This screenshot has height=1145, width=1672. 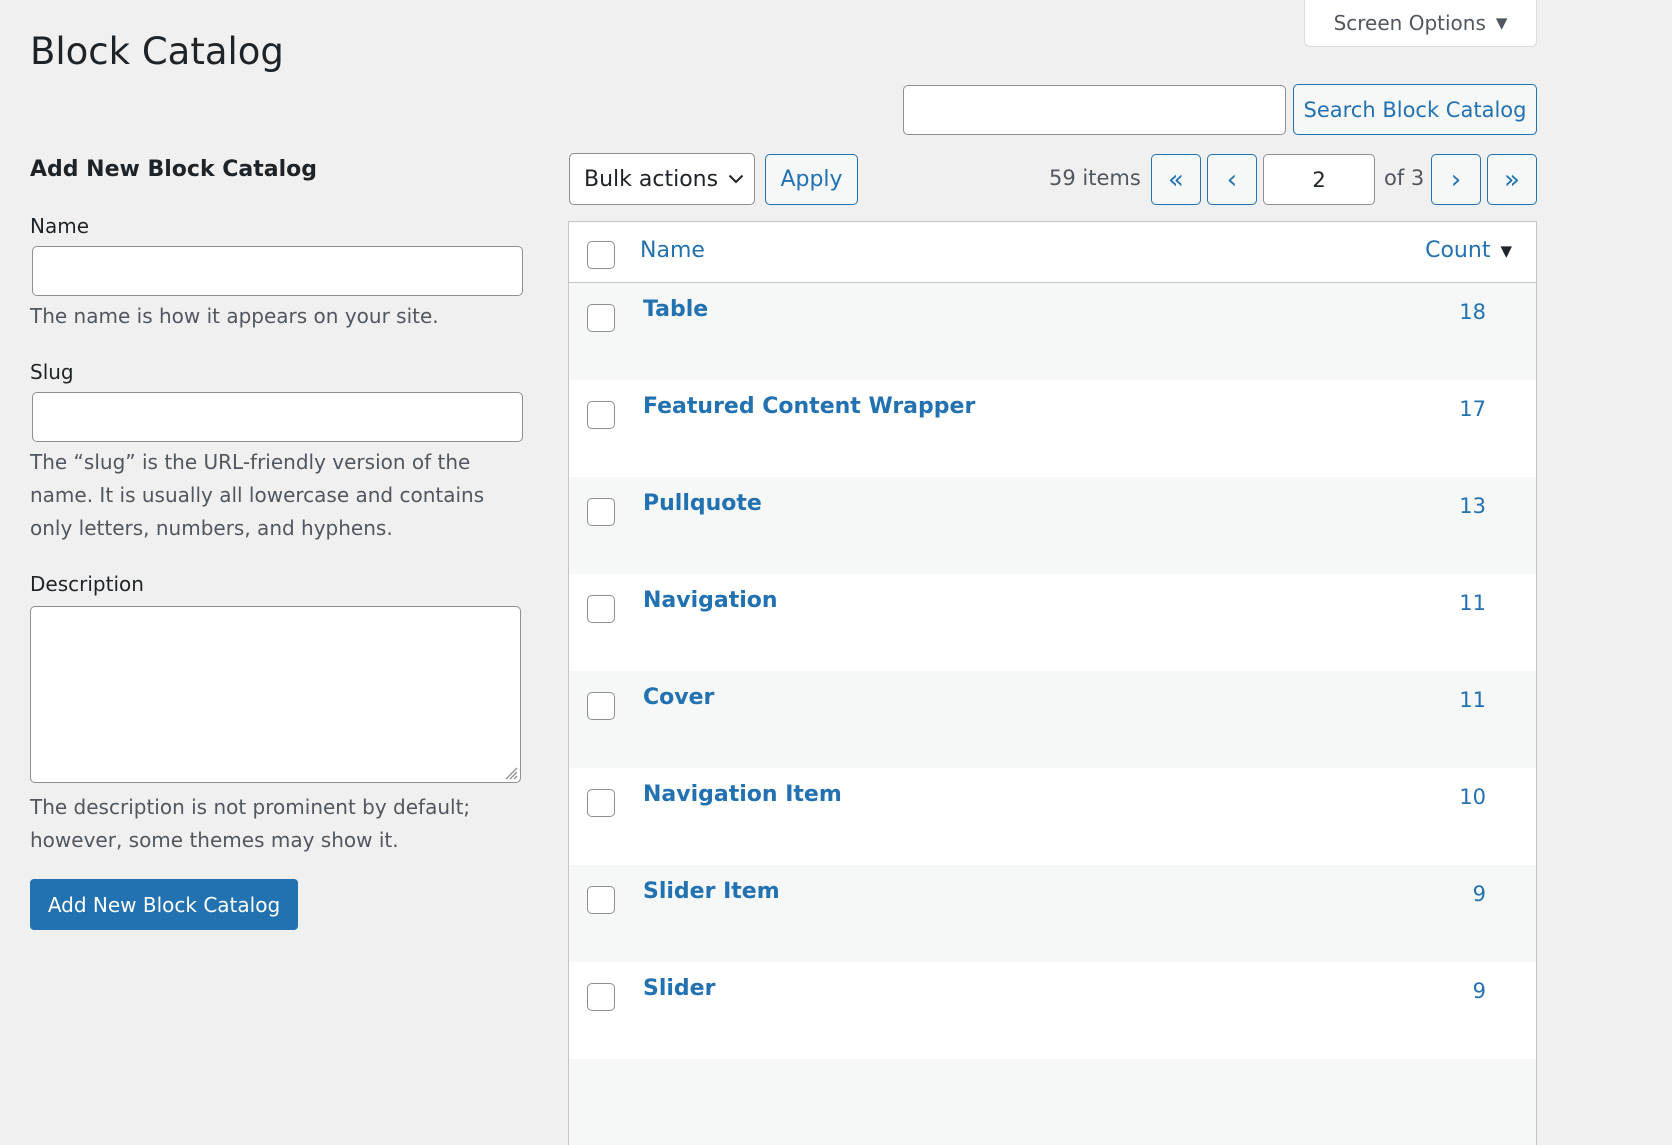 What do you see at coordinates (1472, 312) in the screenshot?
I see `row-count-link: 18` at bounding box center [1472, 312].